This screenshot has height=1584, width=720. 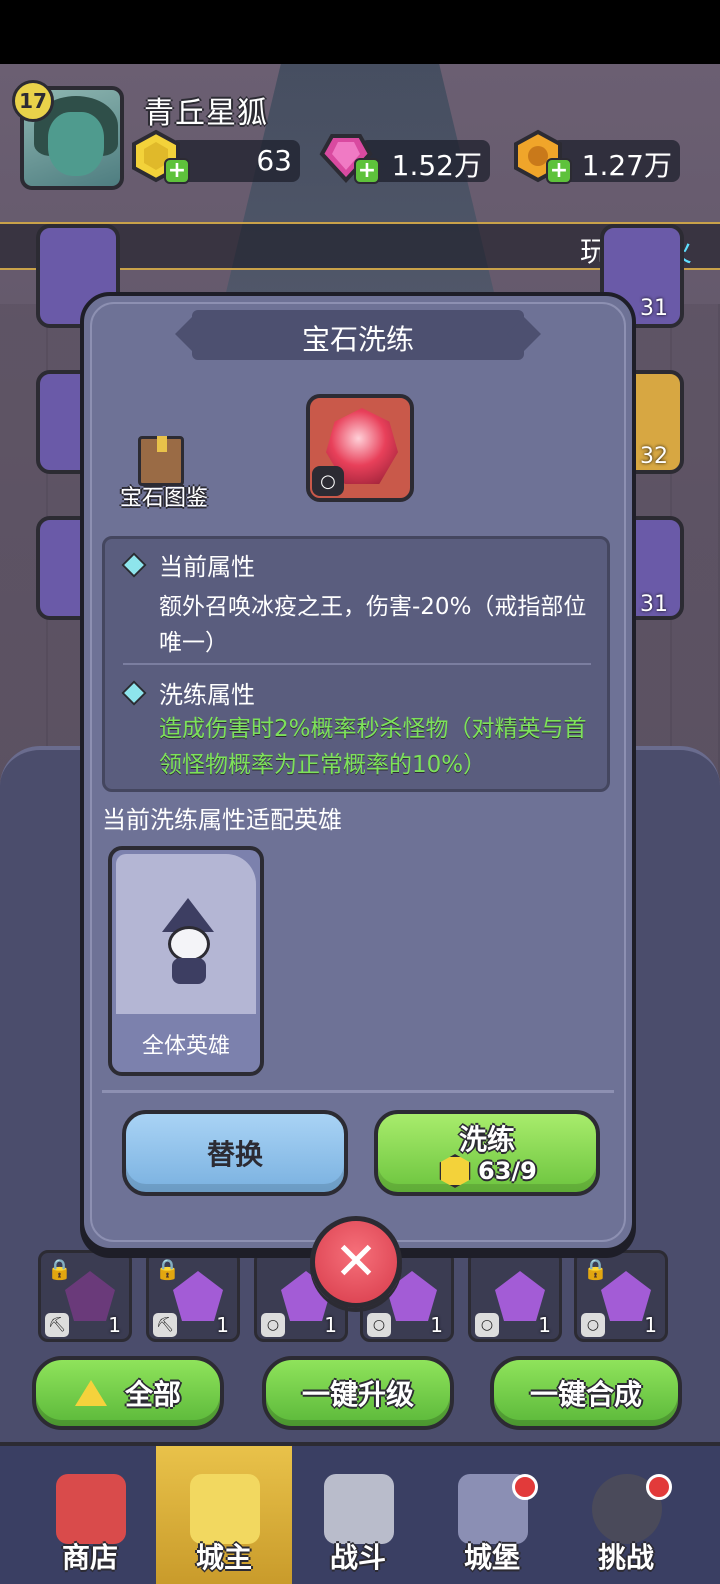 I want to click on hero-body, so click(x=189, y=971).